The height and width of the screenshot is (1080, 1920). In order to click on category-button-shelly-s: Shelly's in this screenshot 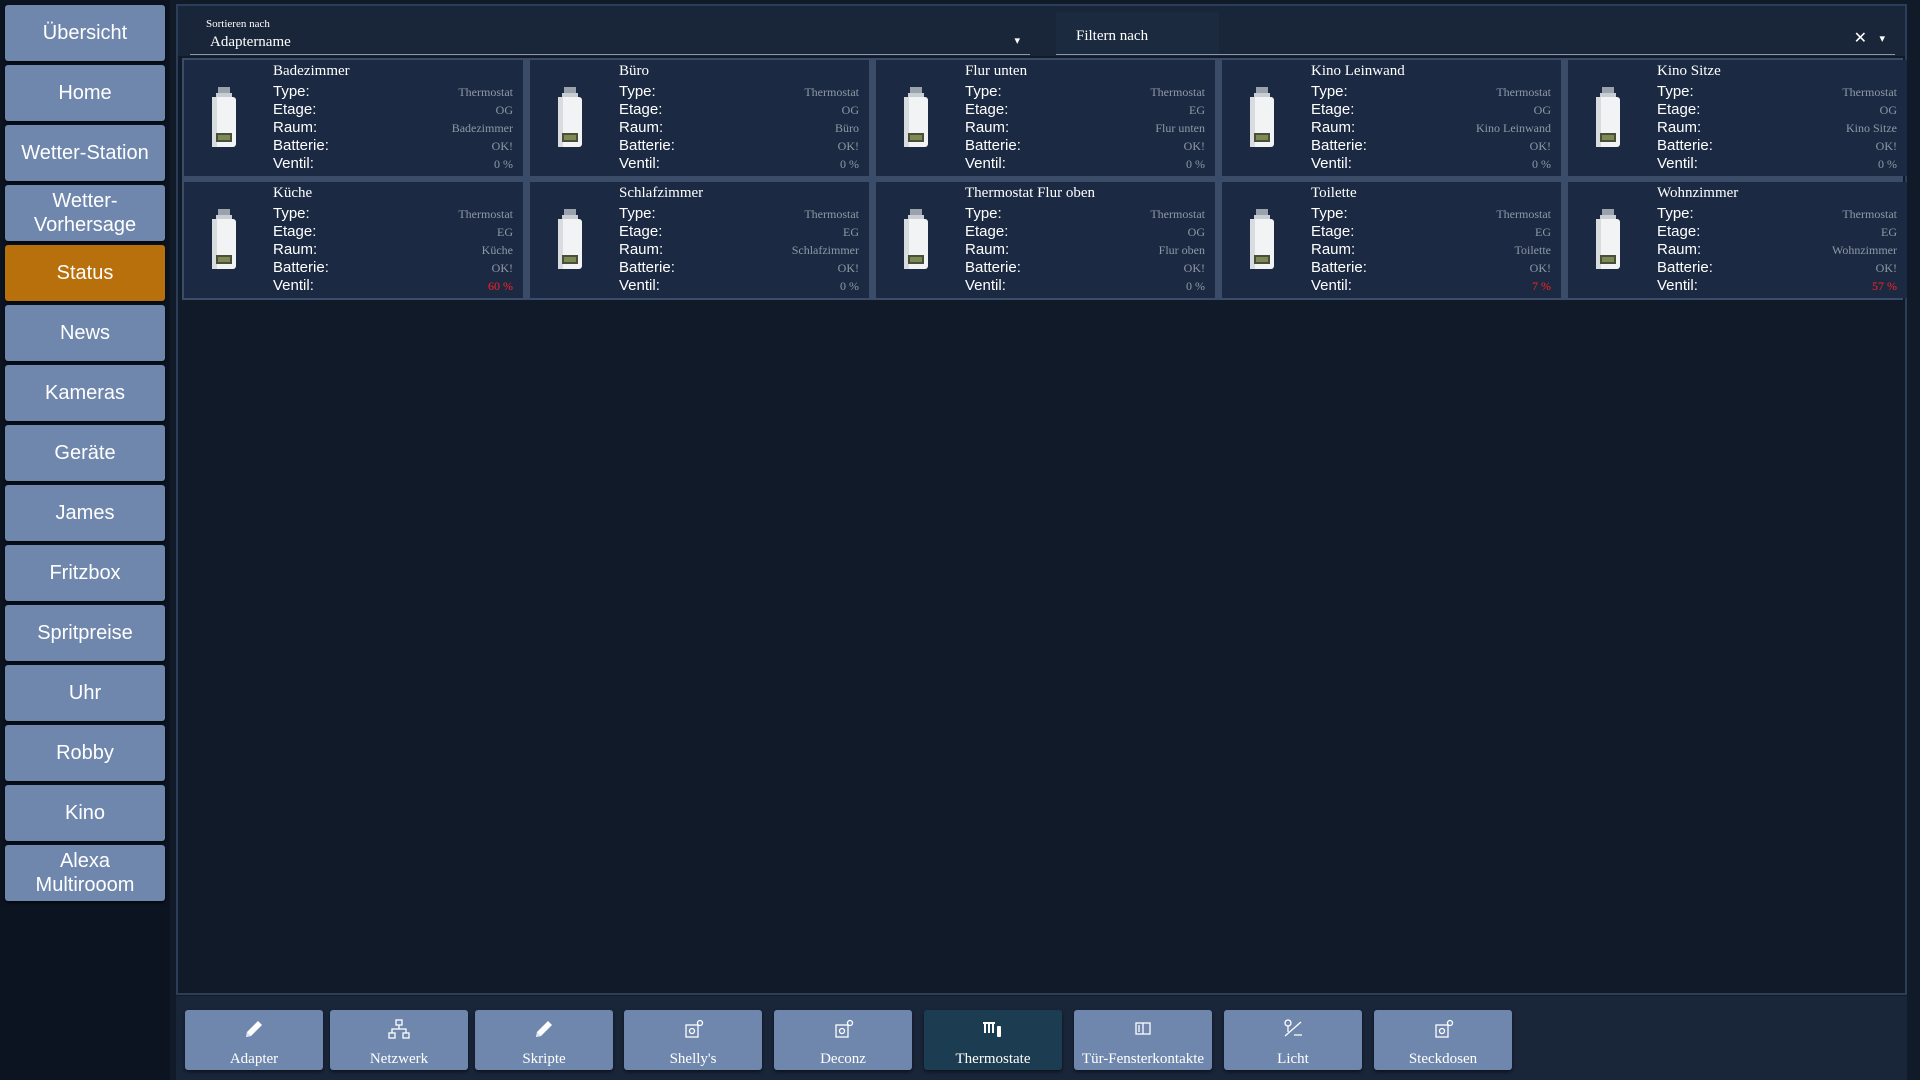, I will do `click(693, 1040)`.